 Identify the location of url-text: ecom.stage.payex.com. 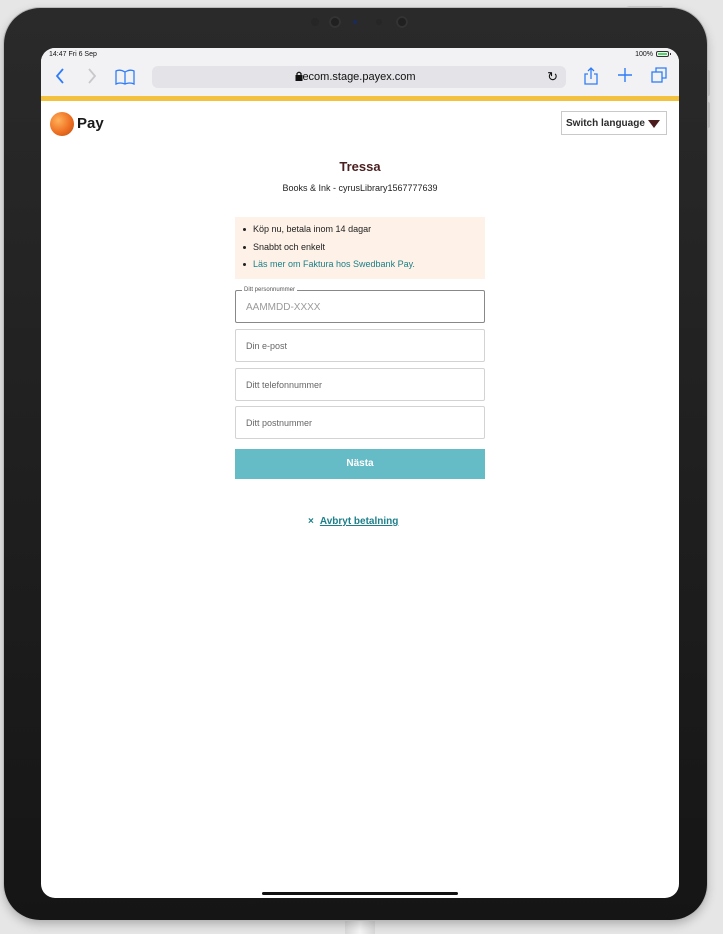
(359, 77).